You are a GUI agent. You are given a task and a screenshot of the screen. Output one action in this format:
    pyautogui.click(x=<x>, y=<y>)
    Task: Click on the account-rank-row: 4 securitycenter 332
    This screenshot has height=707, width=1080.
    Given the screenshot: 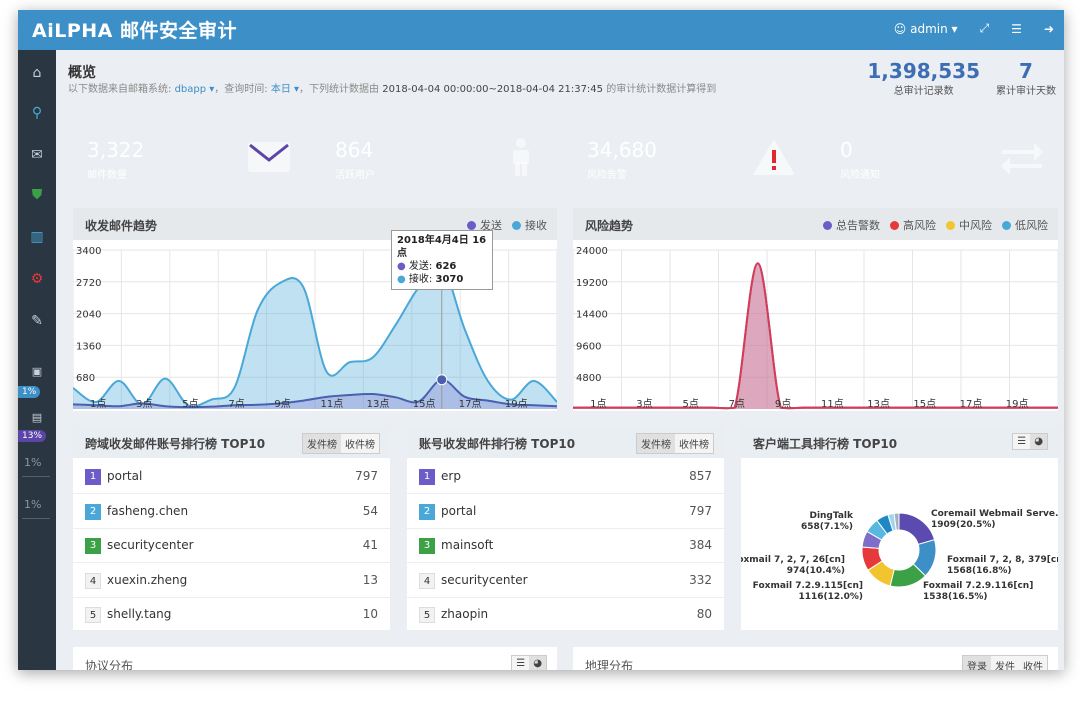 What is the action you would take?
    pyautogui.click(x=565, y=581)
    